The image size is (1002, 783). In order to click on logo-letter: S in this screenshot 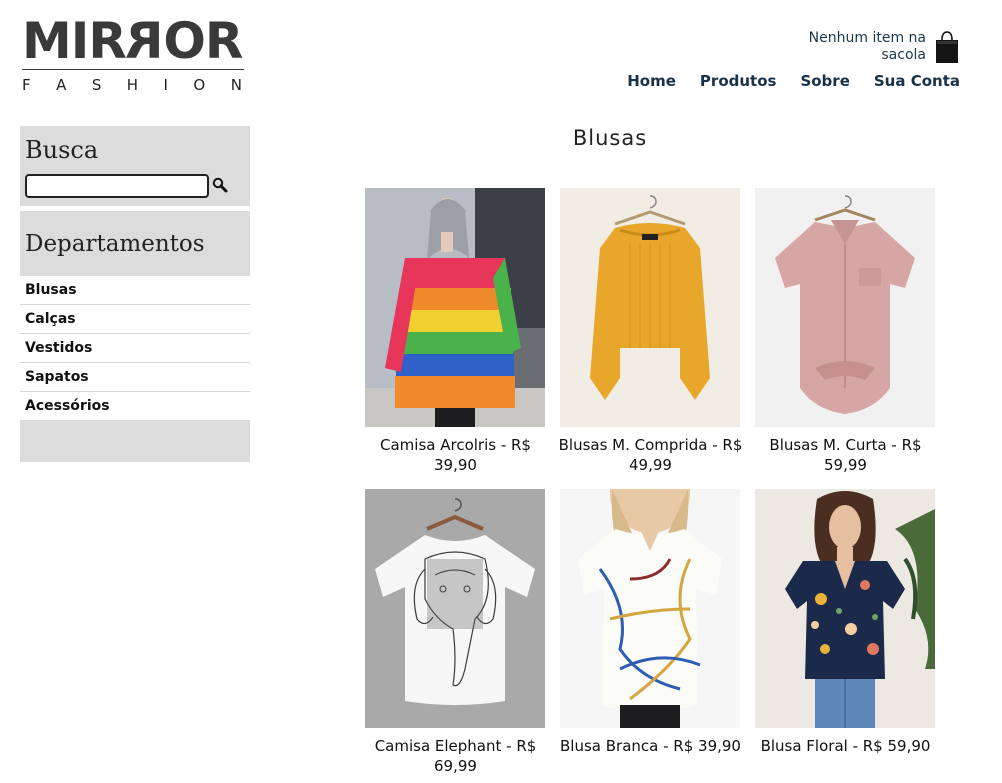, I will do `click(96, 85)`.